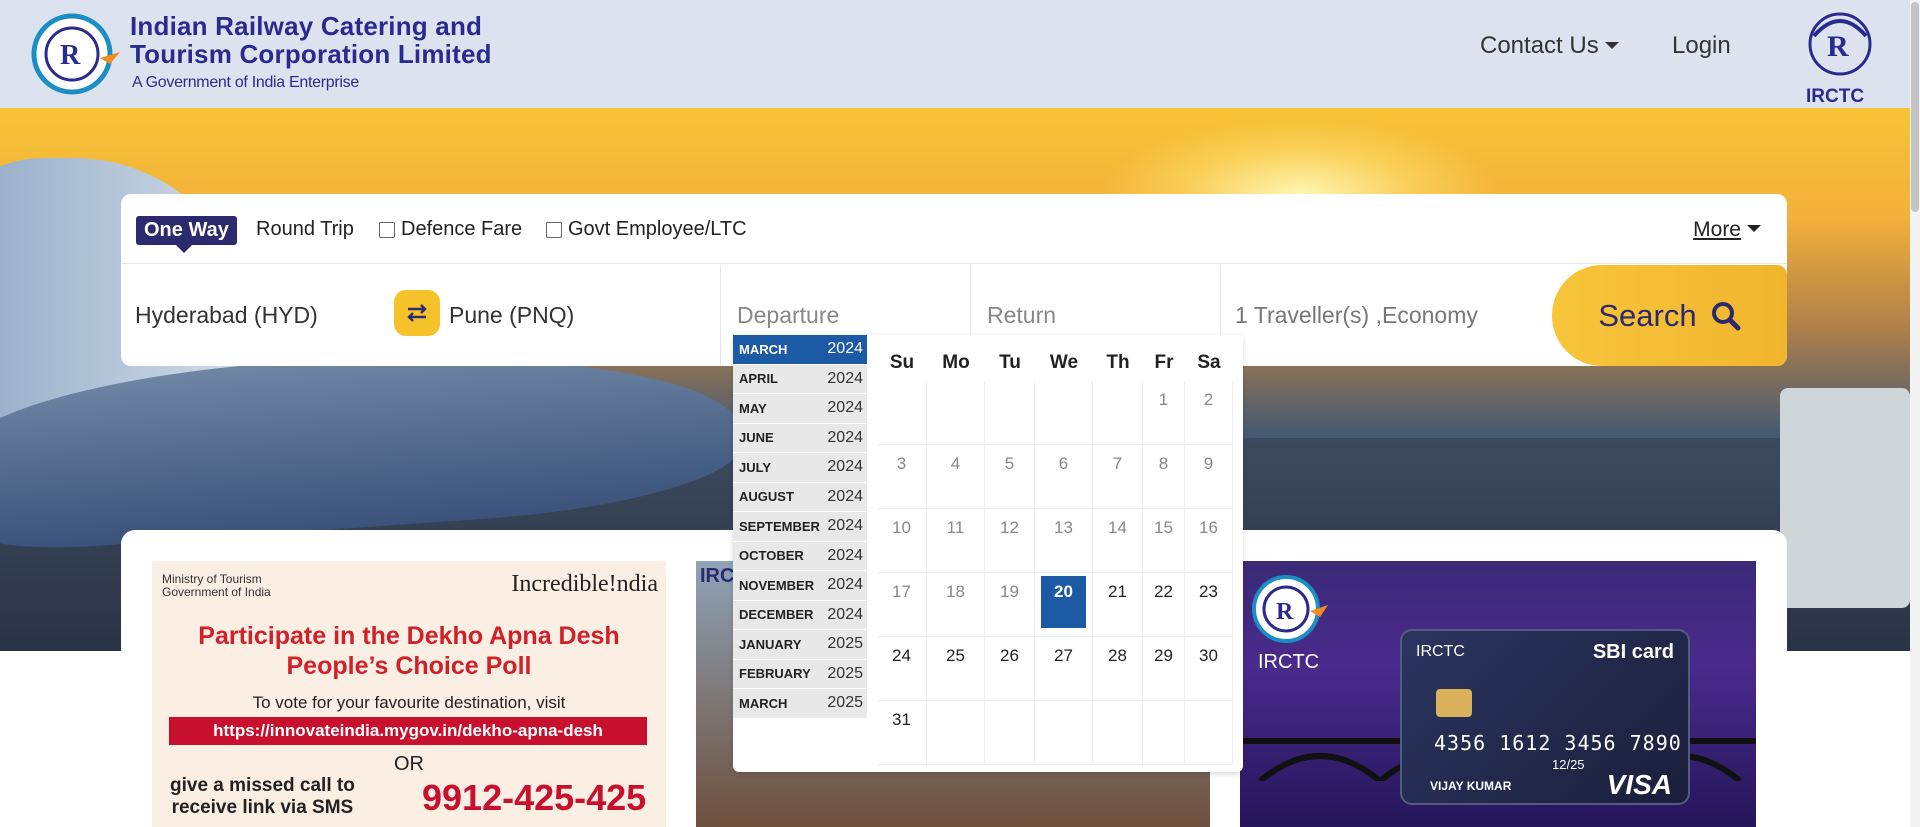 The height and width of the screenshot is (827, 1920). What do you see at coordinates (763, 349) in the screenshot?
I see `month-name: MARCH` at bounding box center [763, 349].